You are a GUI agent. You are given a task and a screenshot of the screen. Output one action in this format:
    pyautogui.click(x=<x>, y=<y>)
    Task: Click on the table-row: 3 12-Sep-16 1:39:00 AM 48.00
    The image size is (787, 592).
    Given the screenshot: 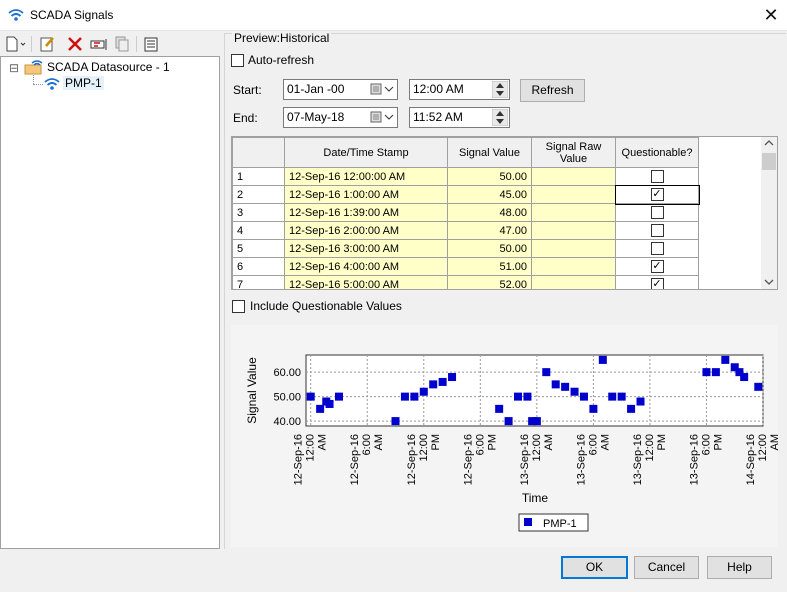 What is the action you would take?
    pyautogui.click(x=465, y=212)
    